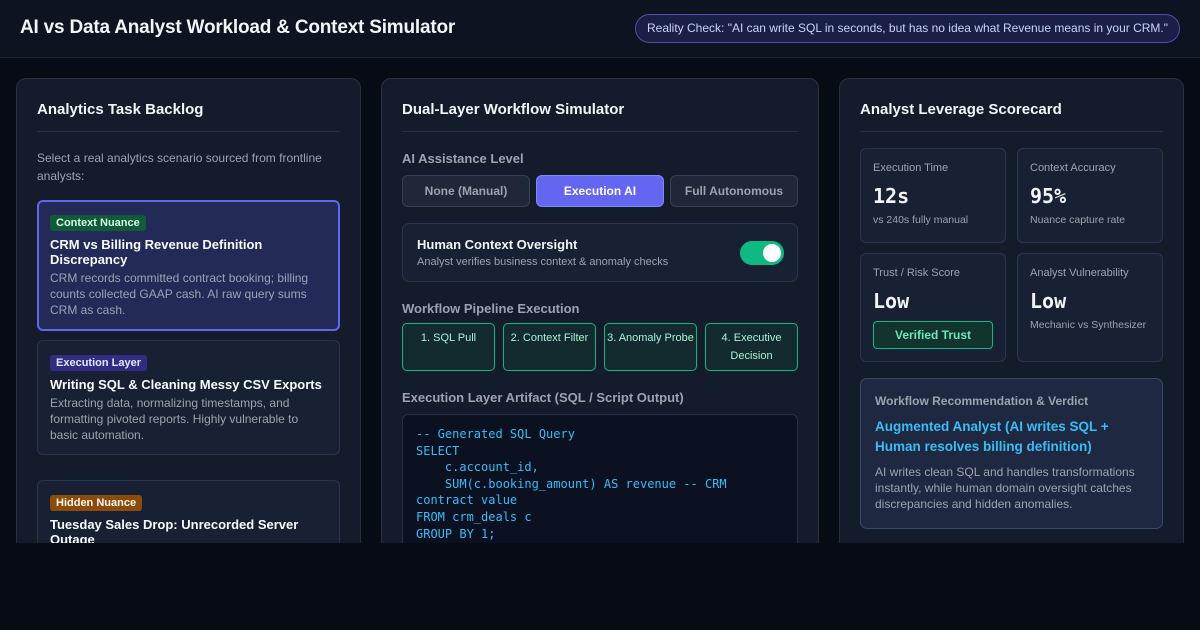 This screenshot has height=630, width=1200. What do you see at coordinates (600, 191) in the screenshot?
I see `assist-option-execution-ai: Execution AI` at bounding box center [600, 191].